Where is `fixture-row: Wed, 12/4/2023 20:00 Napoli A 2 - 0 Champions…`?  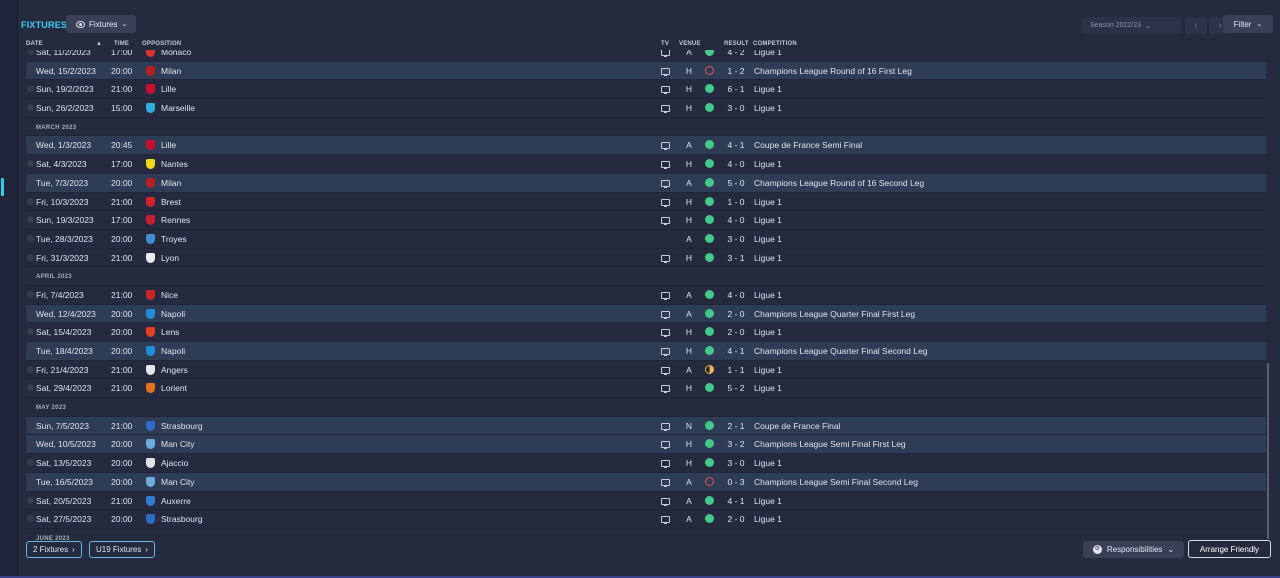
fixture-row: Wed, 12/4/2023 20:00 Napoli A 2 - 0 Champions… is located at coordinates (646, 314).